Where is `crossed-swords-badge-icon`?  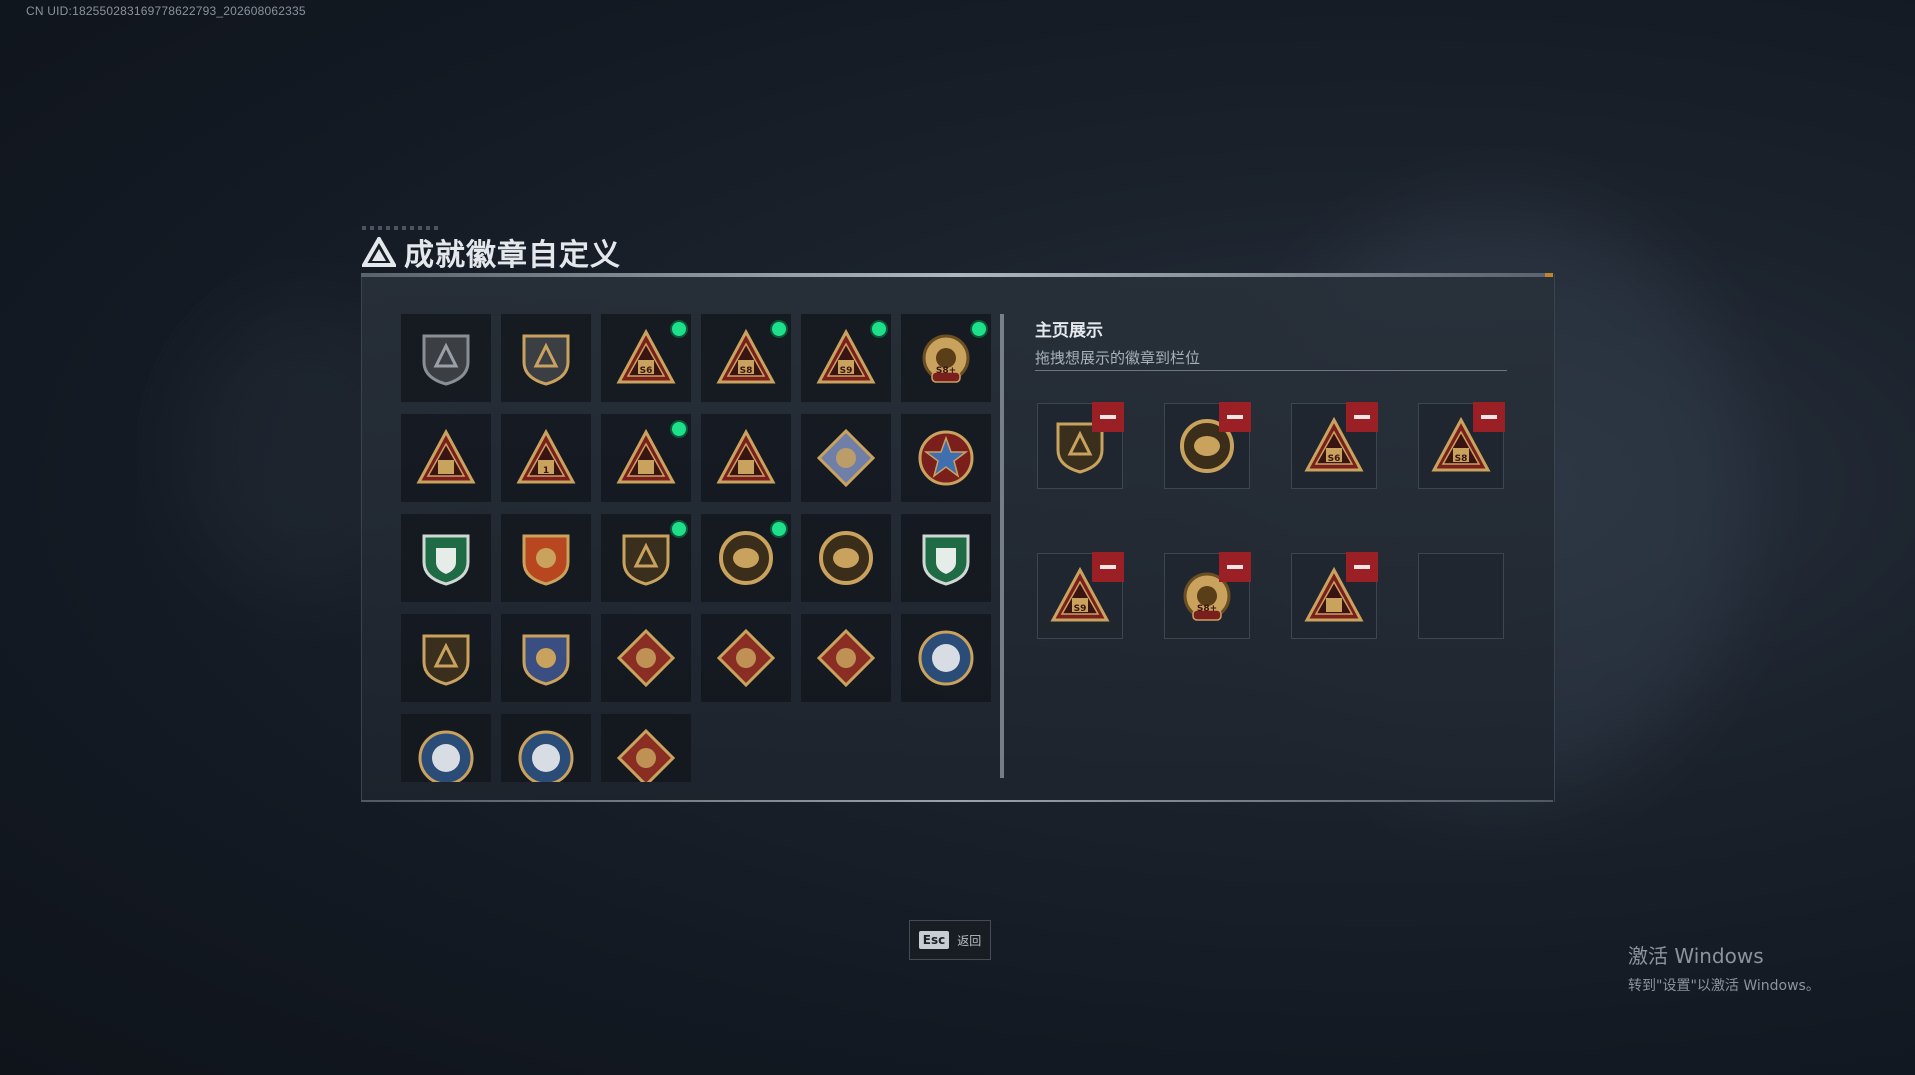
crossed-swords-badge-icon is located at coordinates (546, 660).